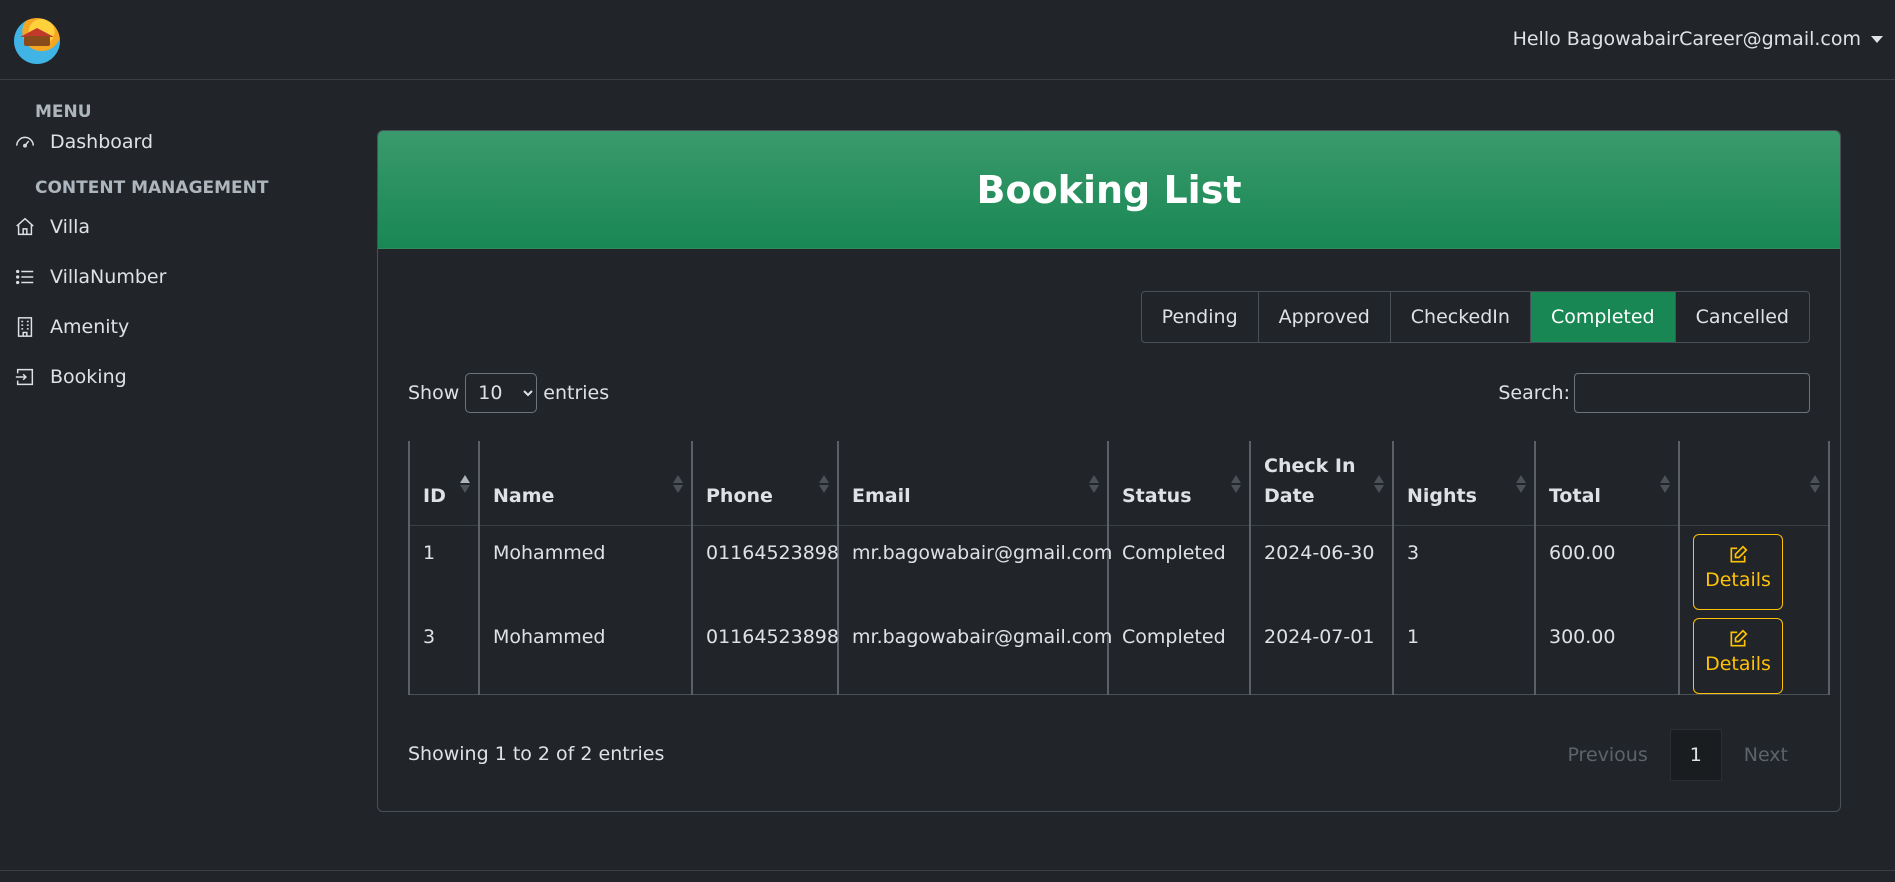 The image size is (1895, 882). I want to click on sidebar-item-villa: Villa, so click(165, 227).